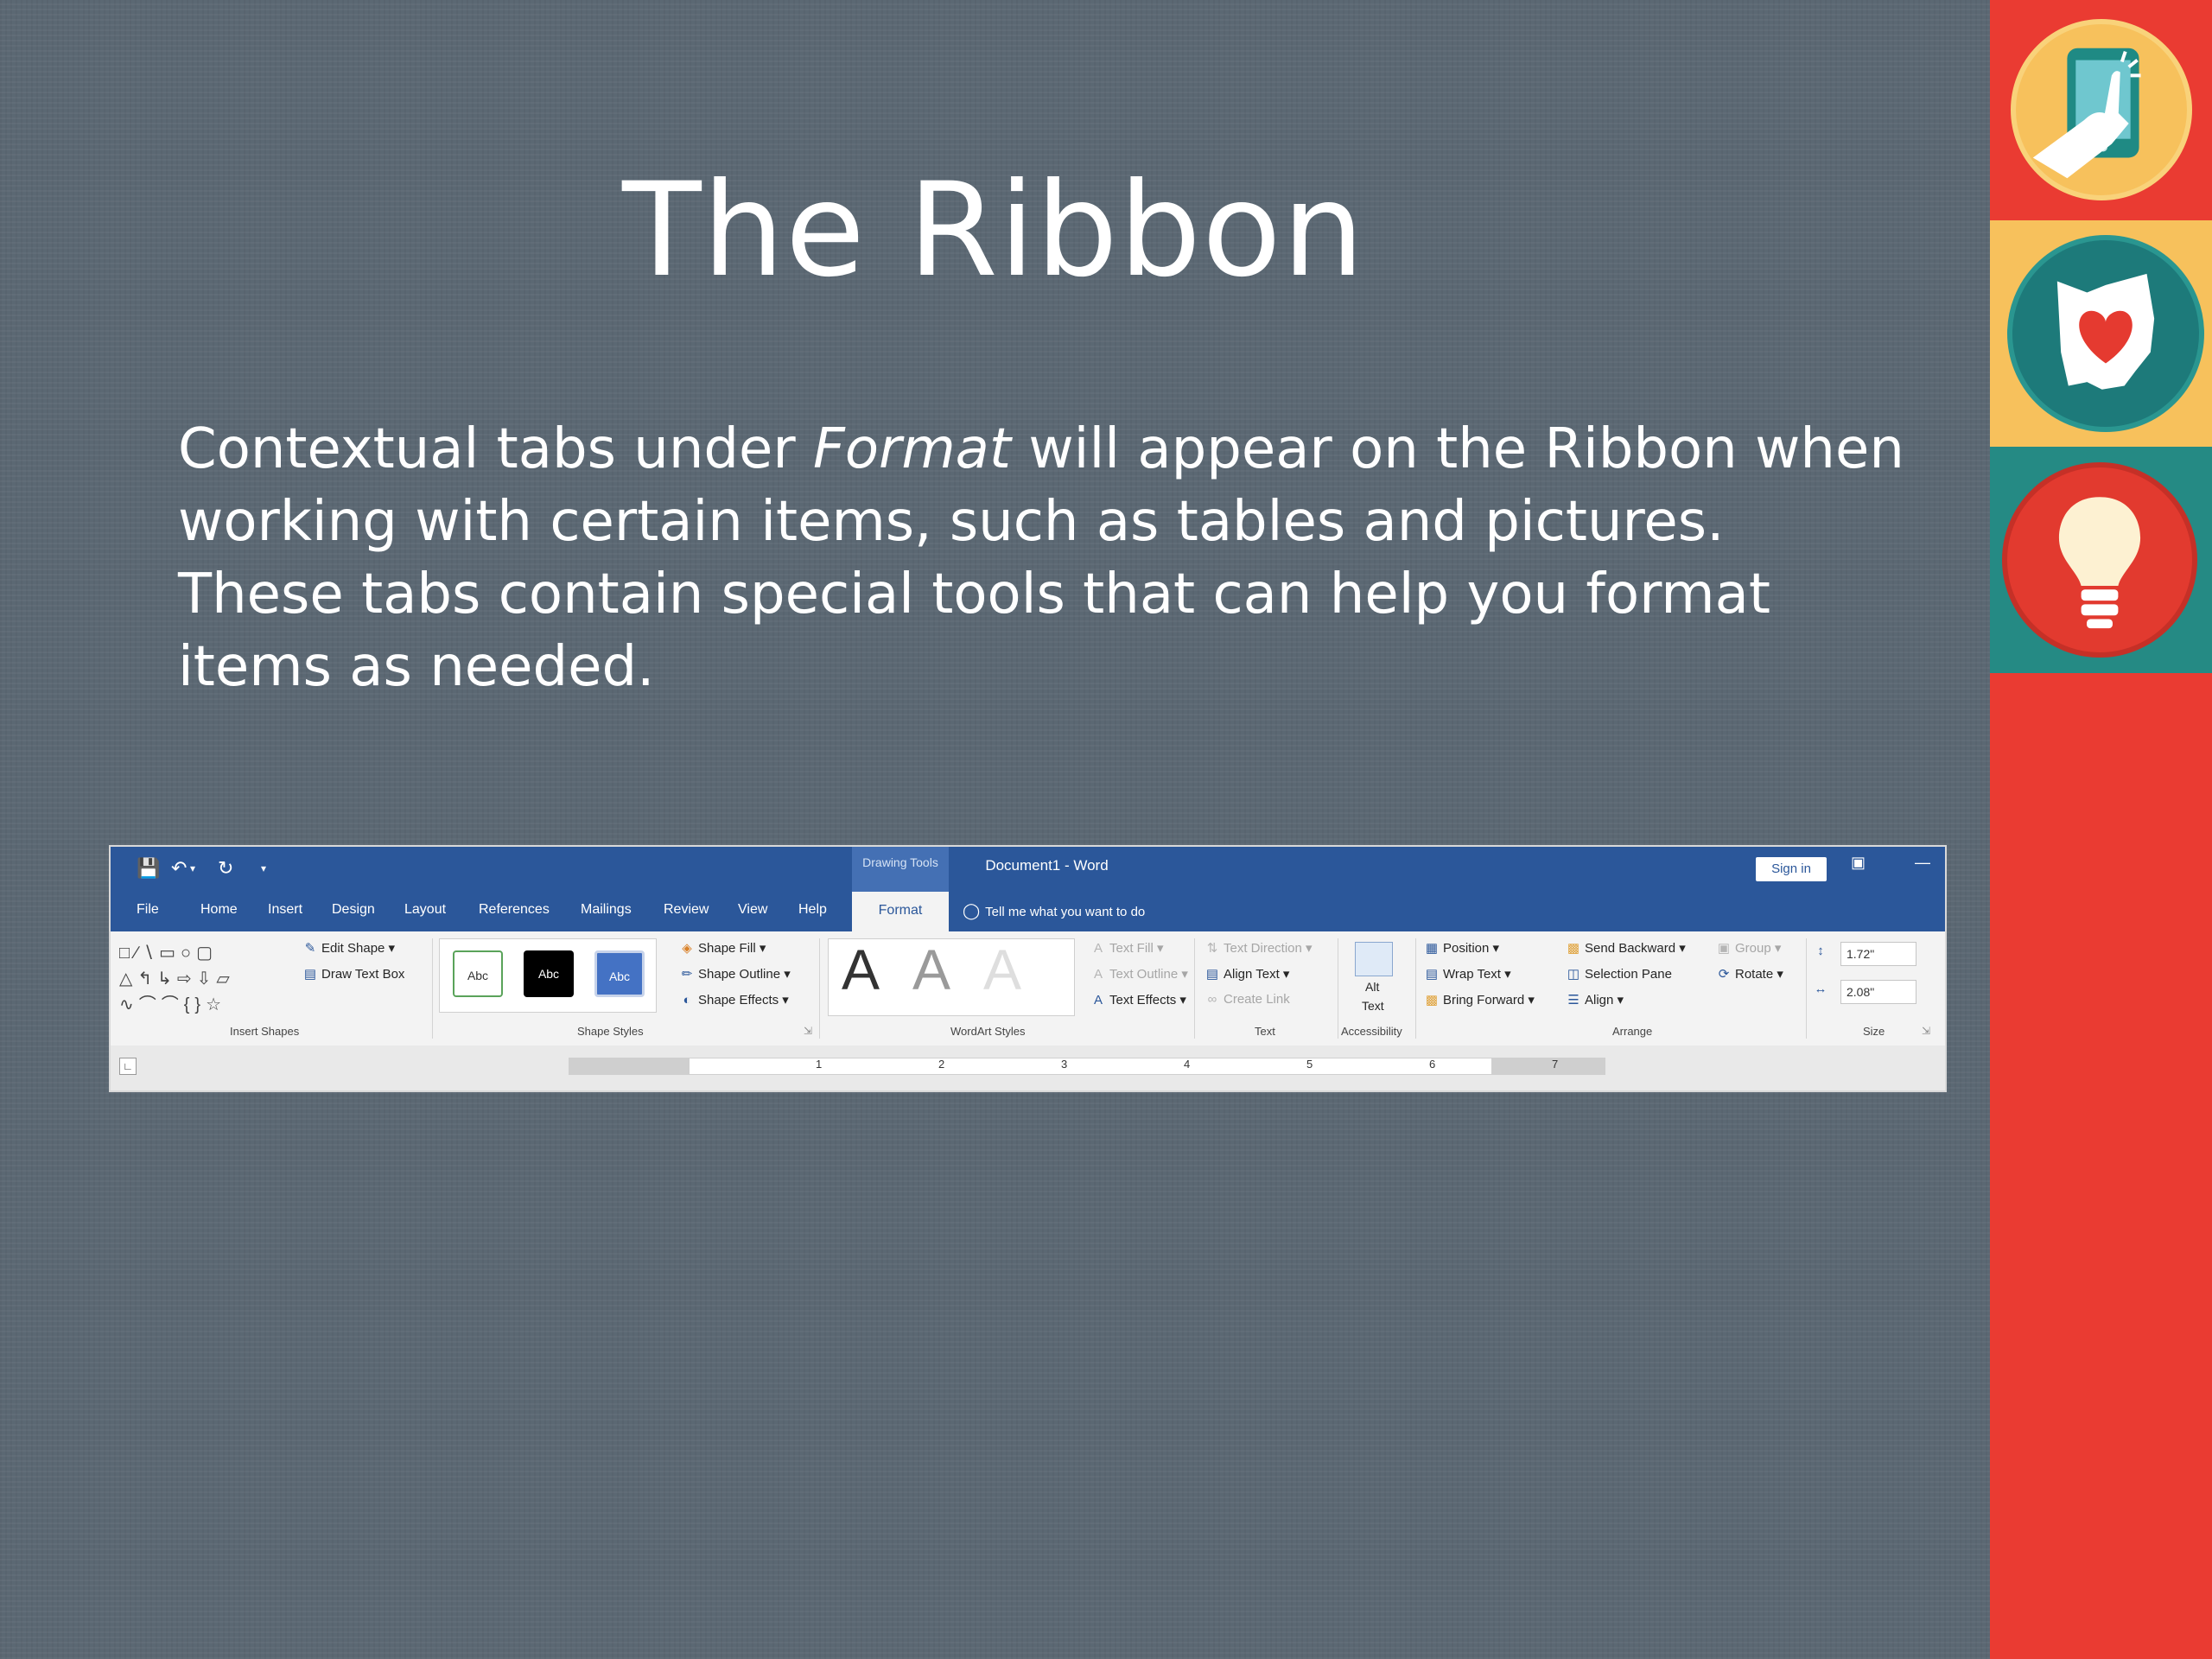 Image resolution: width=2212 pixels, height=1659 pixels. What do you see at coordinates (353, 910) in the screenshot?
I see `tab-design: Design` at bounding box center [353, 910].